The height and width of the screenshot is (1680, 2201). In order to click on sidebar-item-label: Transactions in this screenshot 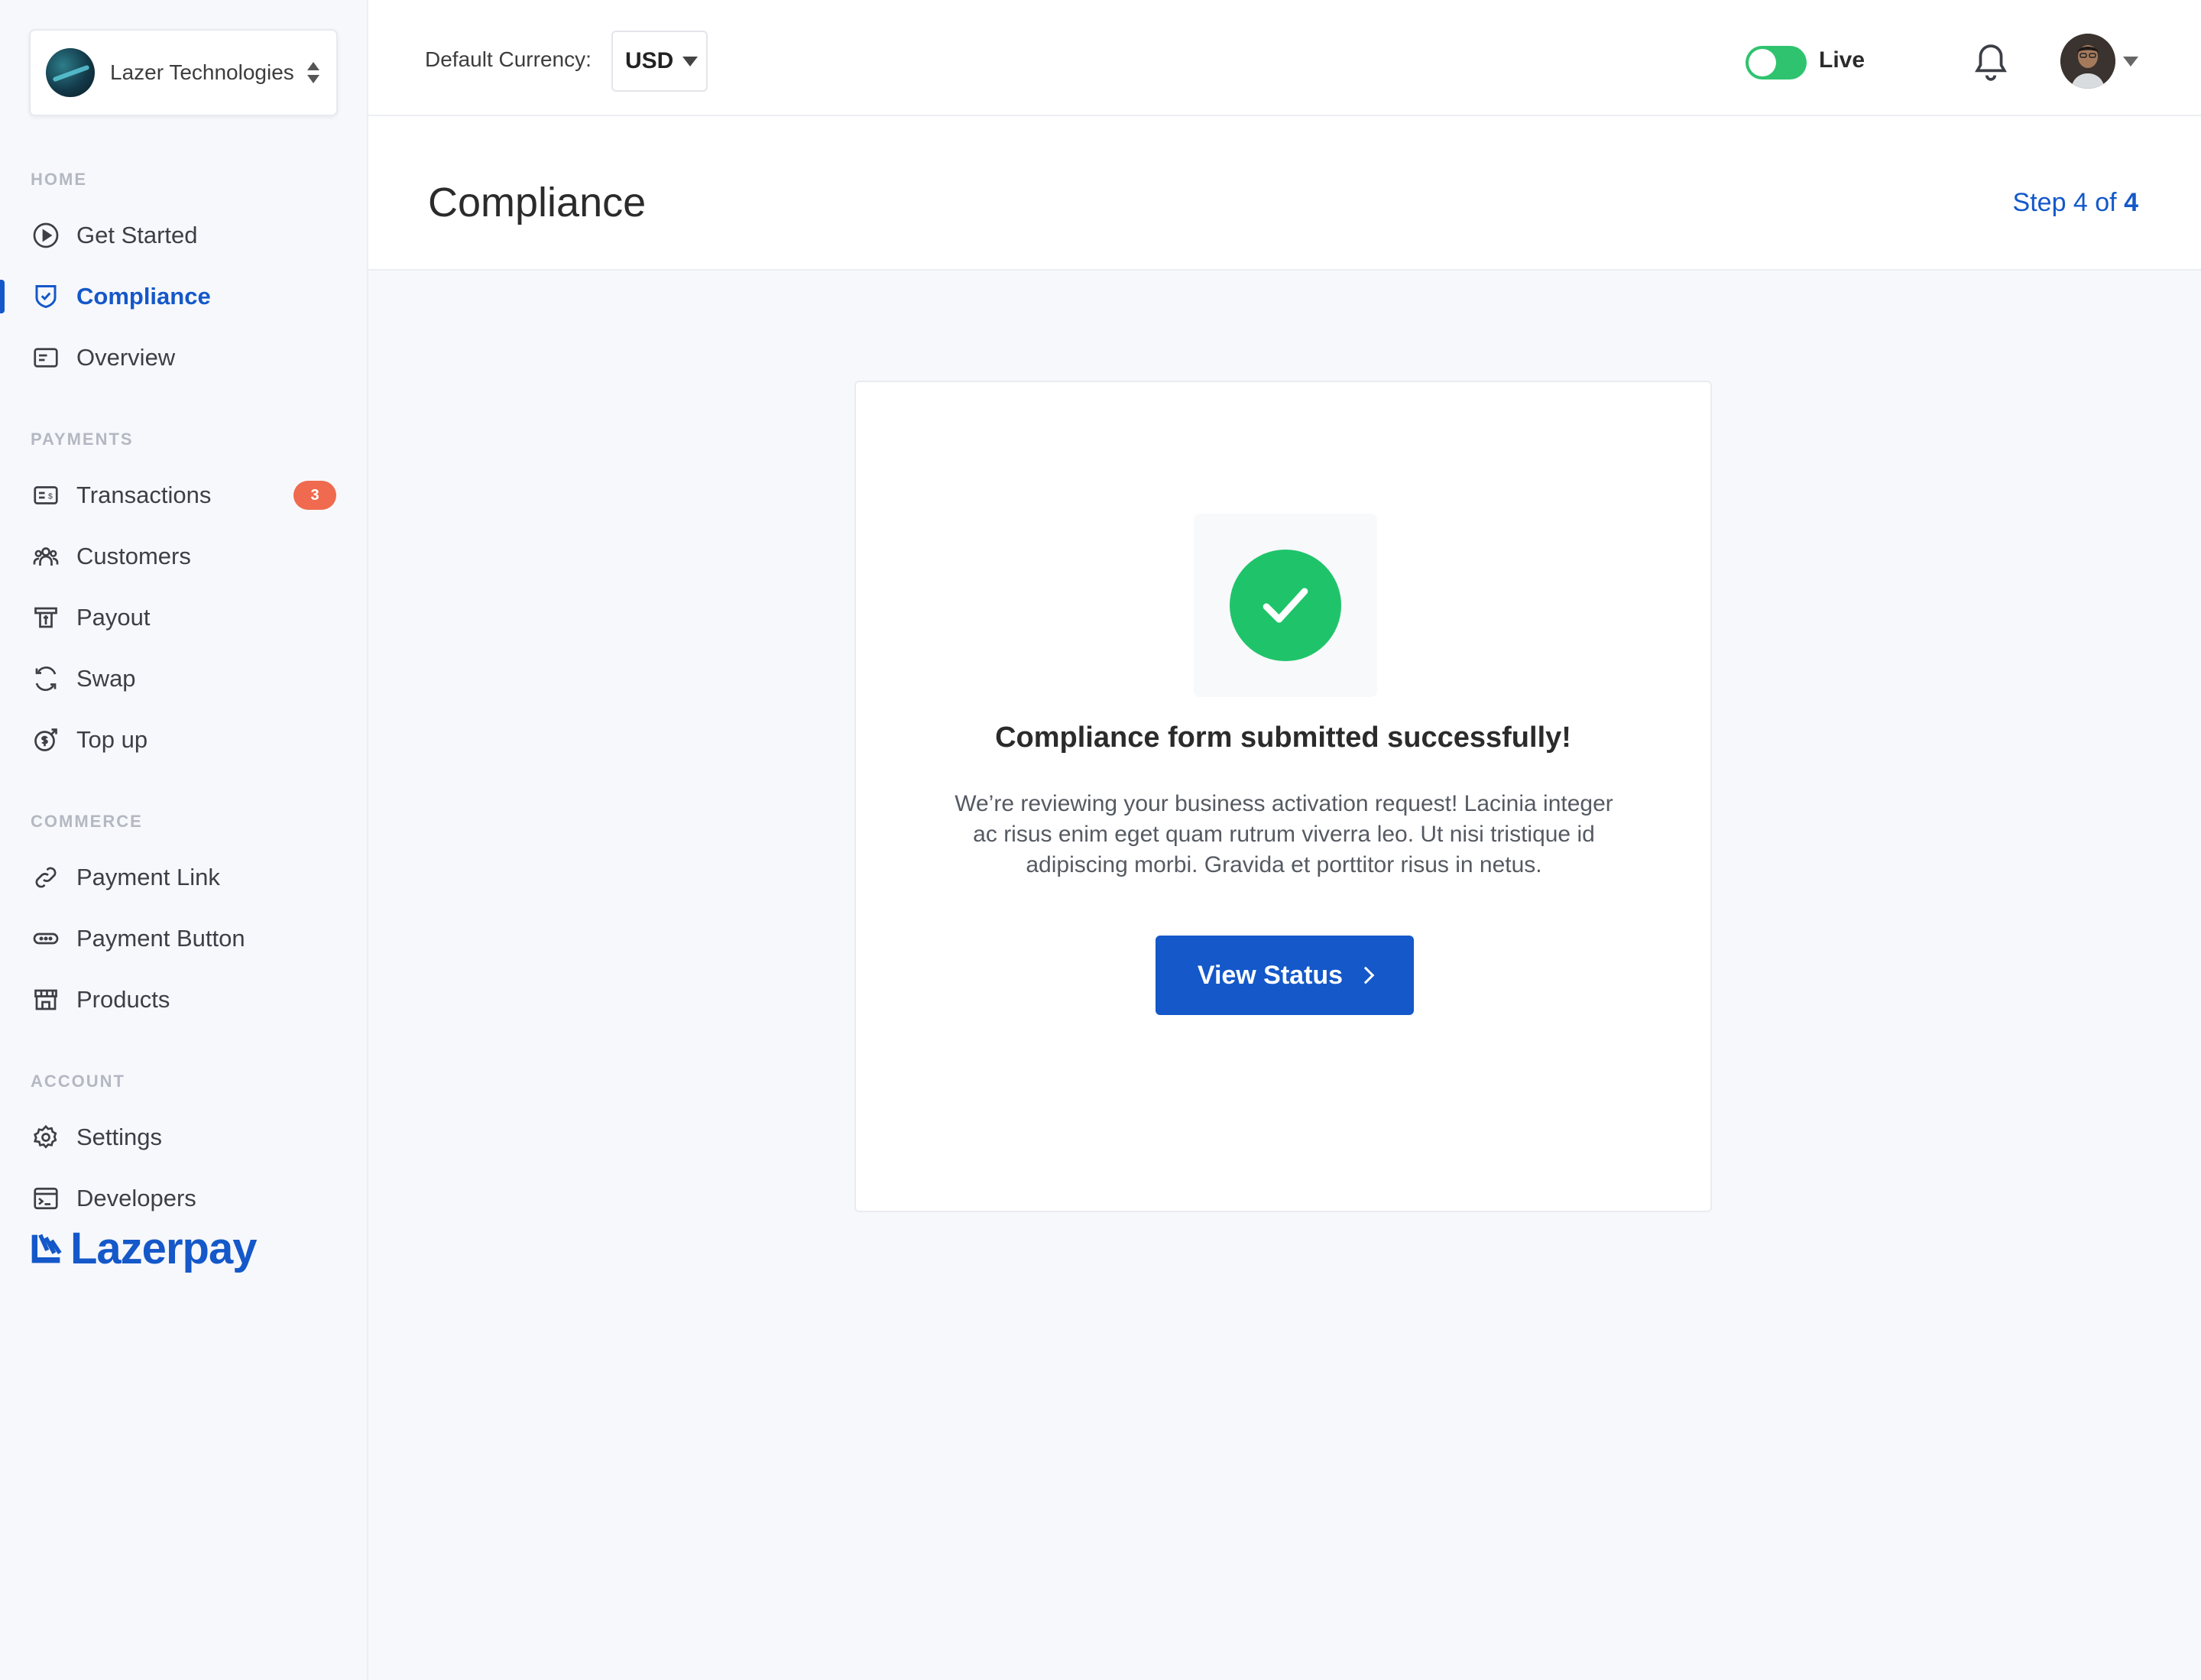, I will do `click(144, 495)`.